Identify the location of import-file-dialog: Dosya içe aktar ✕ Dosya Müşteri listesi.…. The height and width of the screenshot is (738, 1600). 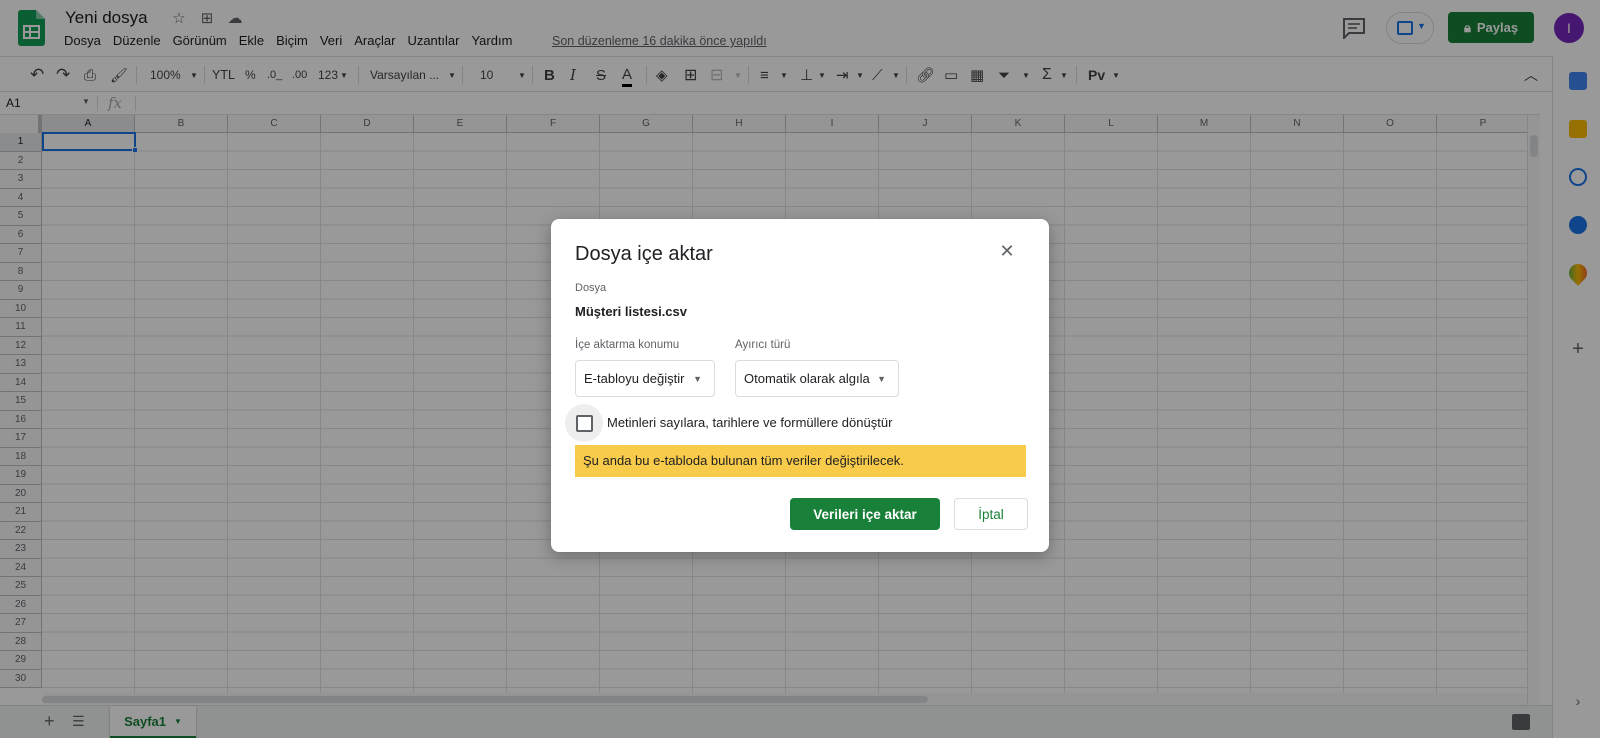
(800, 385).